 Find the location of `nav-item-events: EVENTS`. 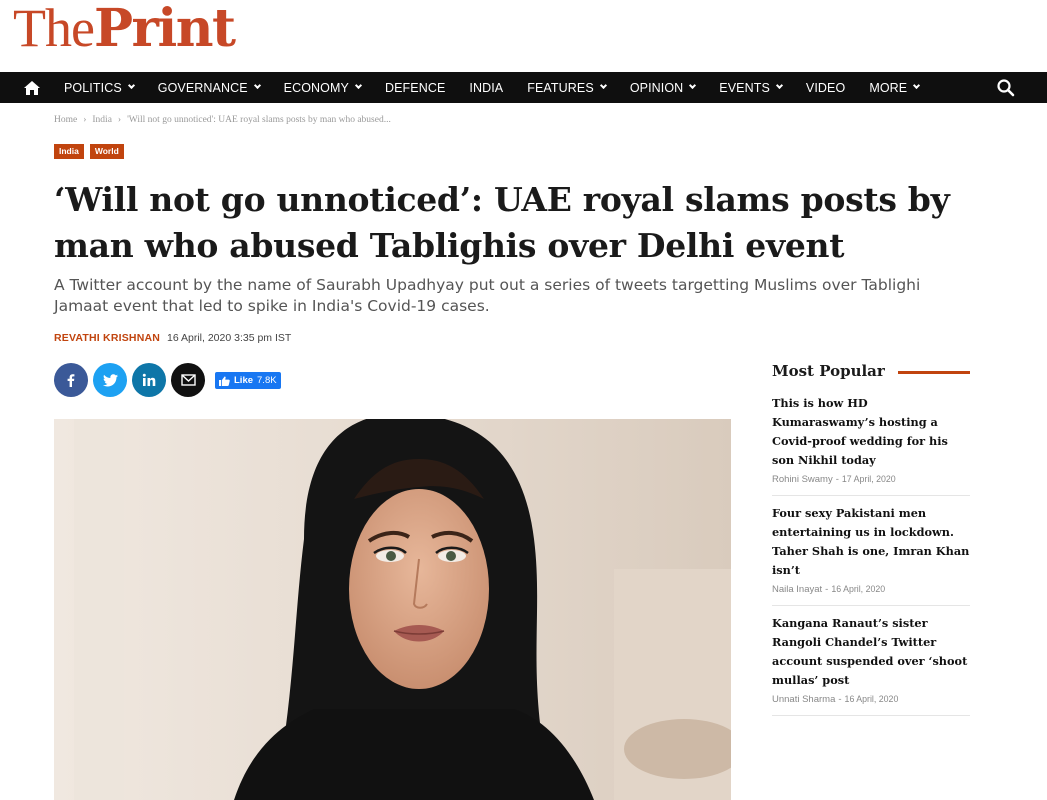

nav-item-events: EVENTS is located at coordinates (750, 87).